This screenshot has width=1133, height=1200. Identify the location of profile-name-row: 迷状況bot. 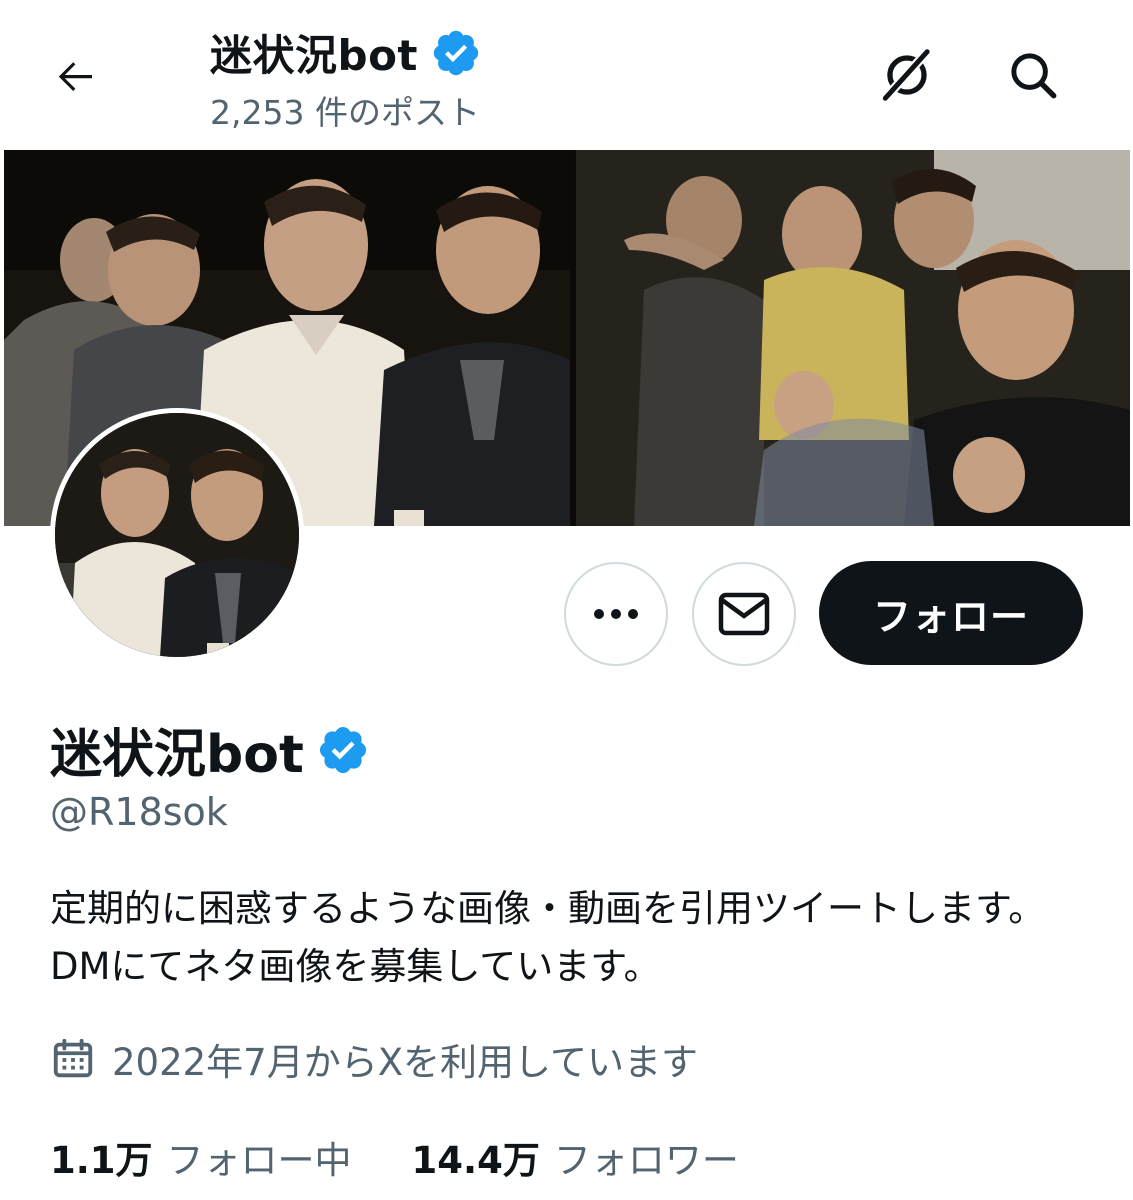
(210, 749).